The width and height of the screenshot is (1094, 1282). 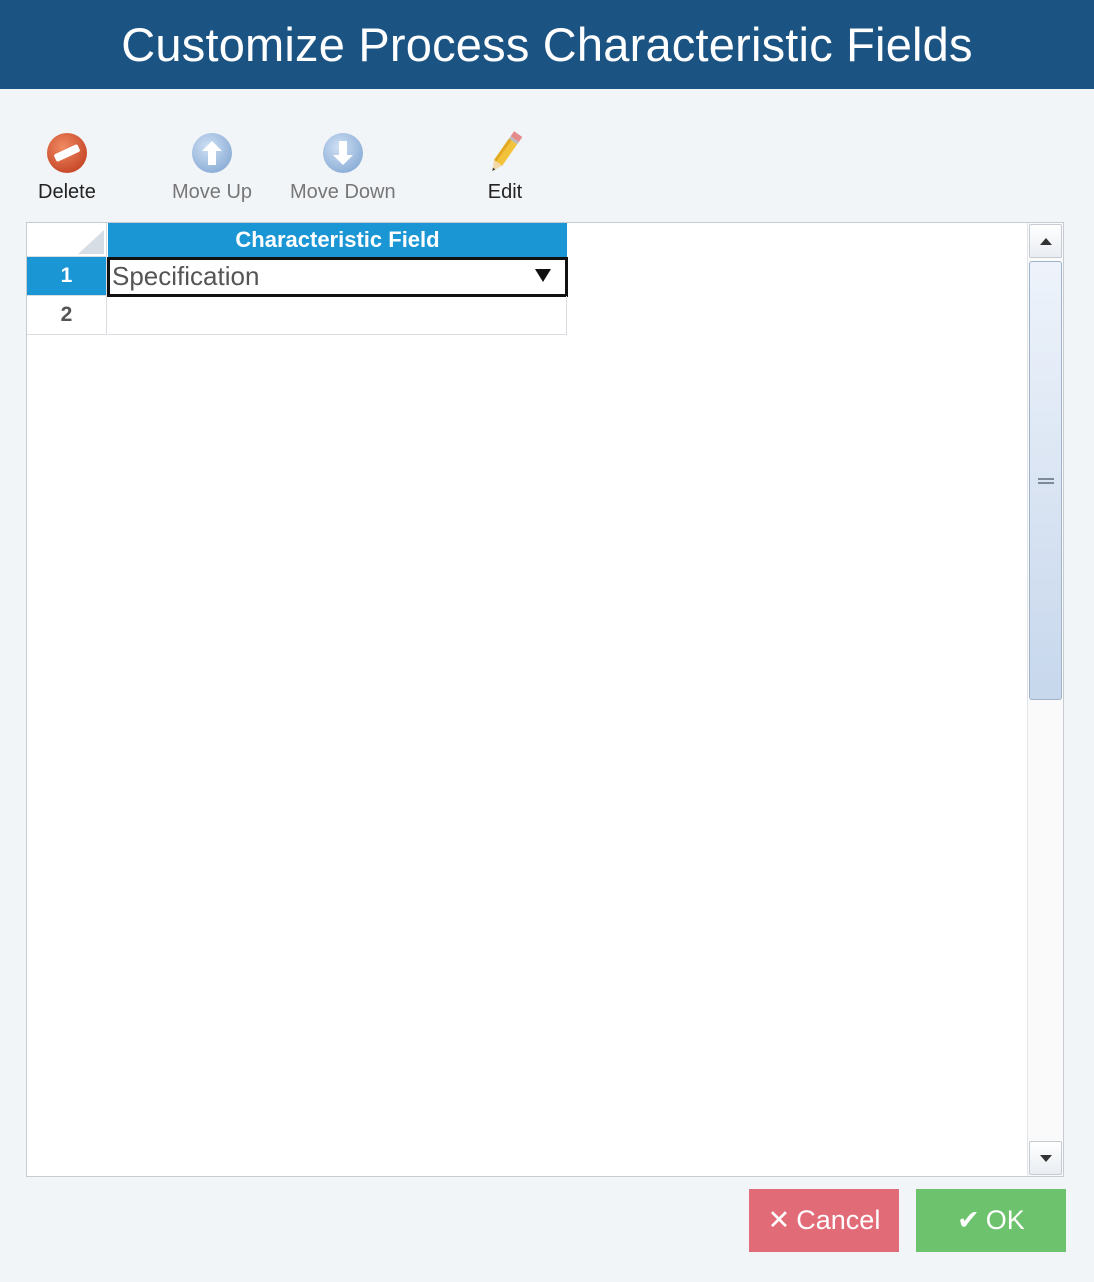 What do you see at coordinates (543, 275) in the screenshot?
I see `dropdown-arrow-icon` at bounding box center [543, 275].